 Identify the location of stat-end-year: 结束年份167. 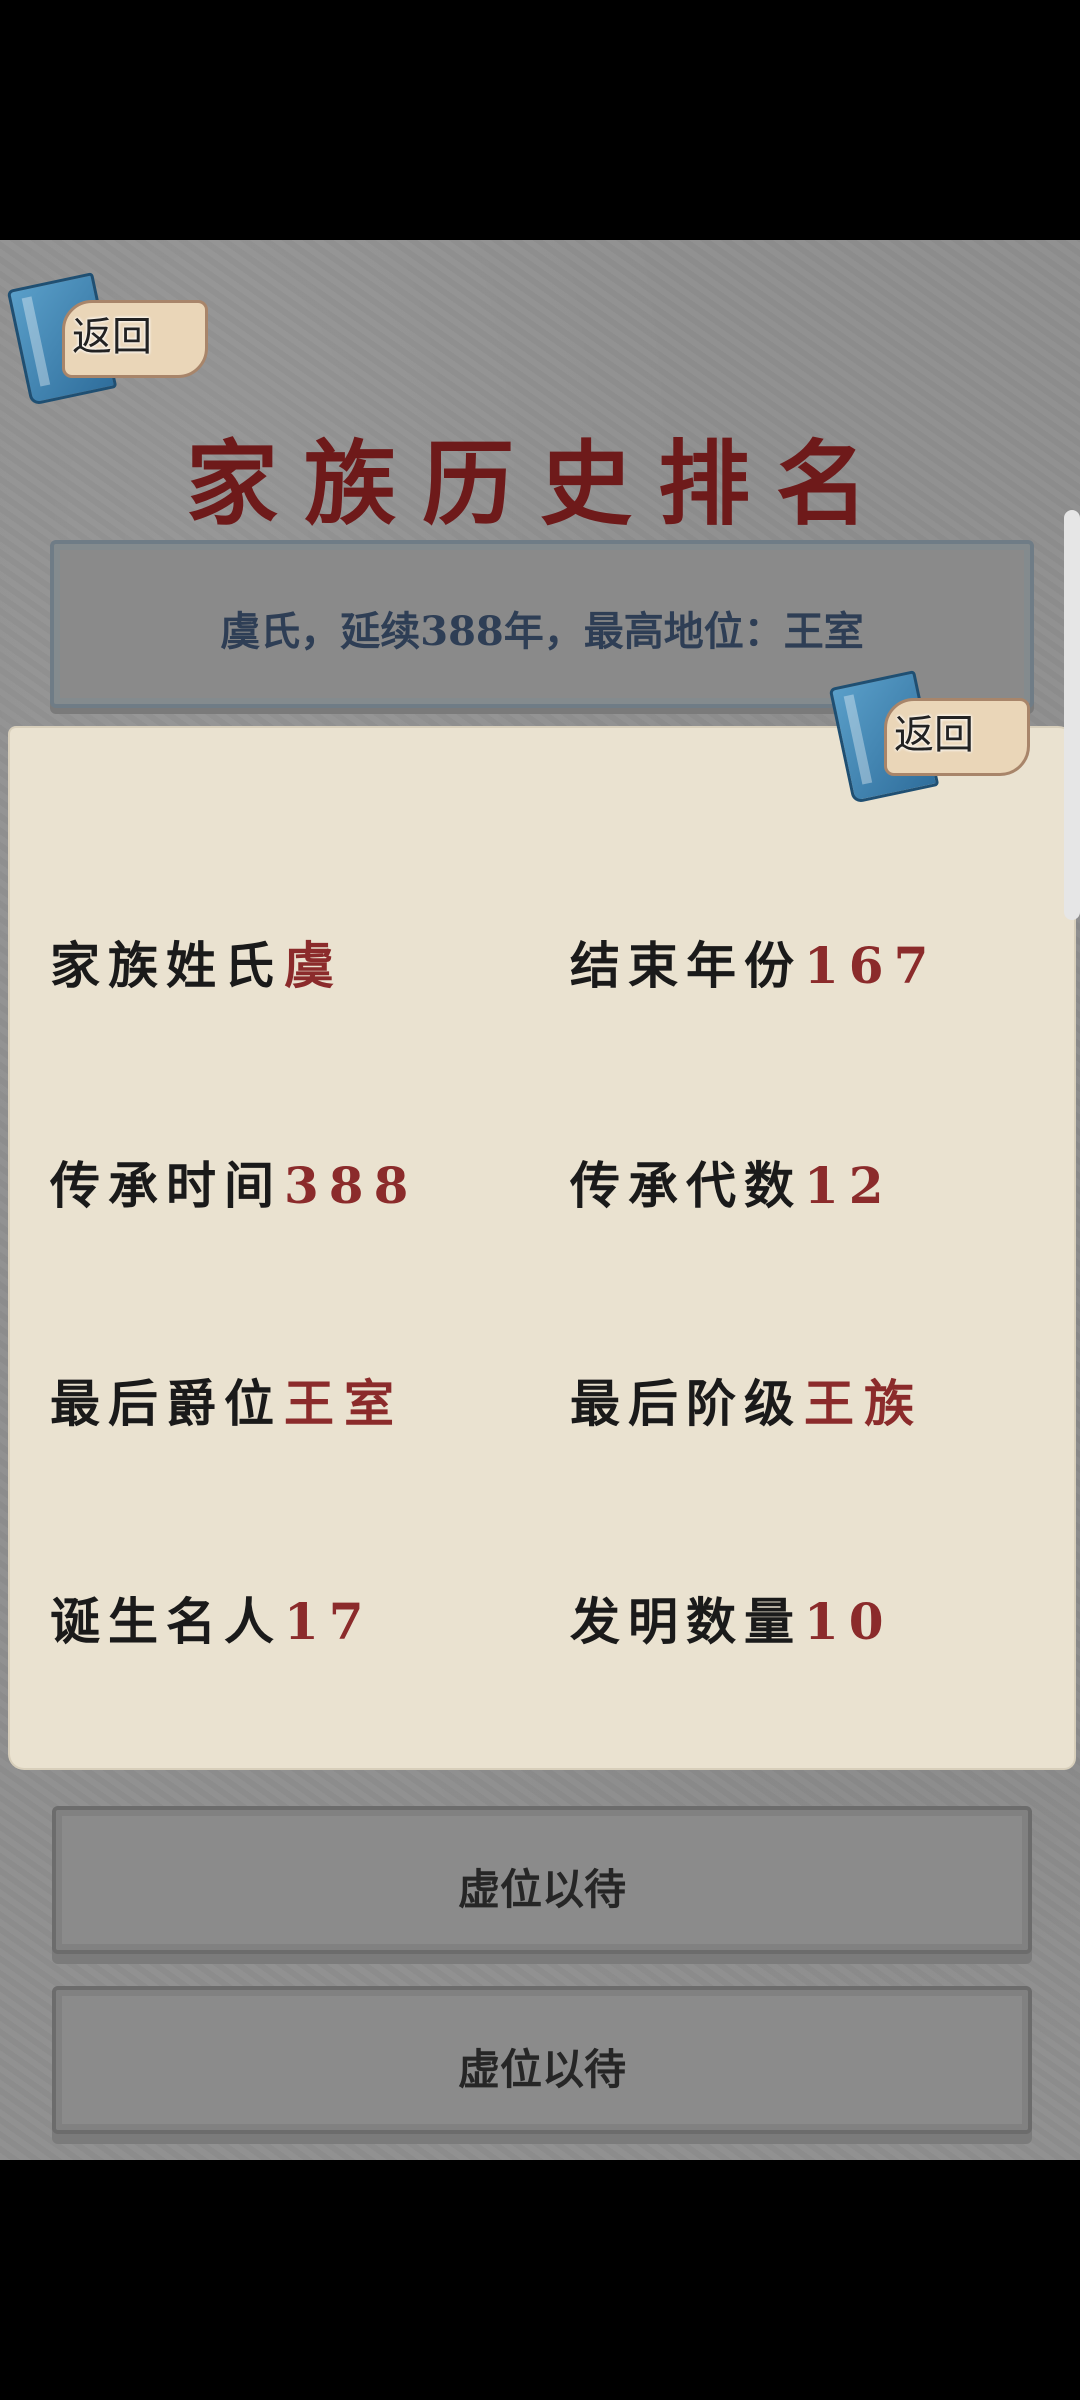
(754, 961).